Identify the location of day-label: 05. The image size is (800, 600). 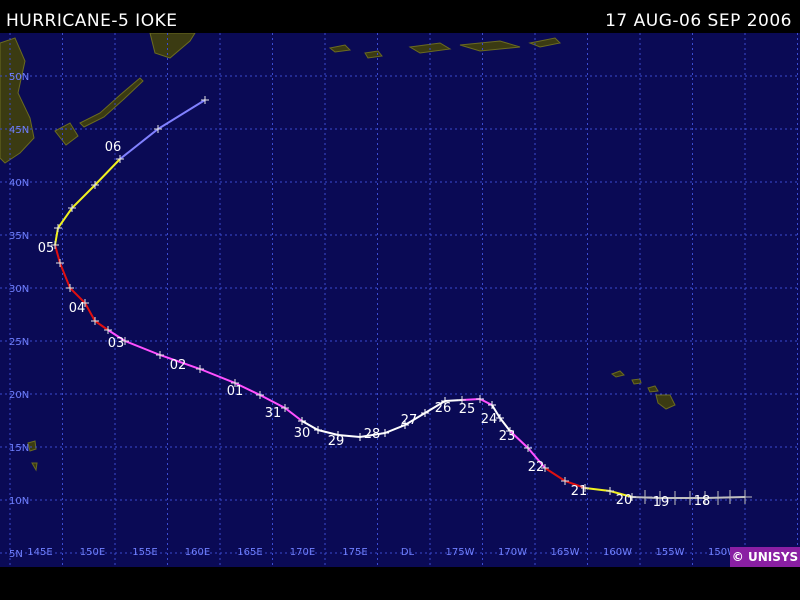
(46, 248).